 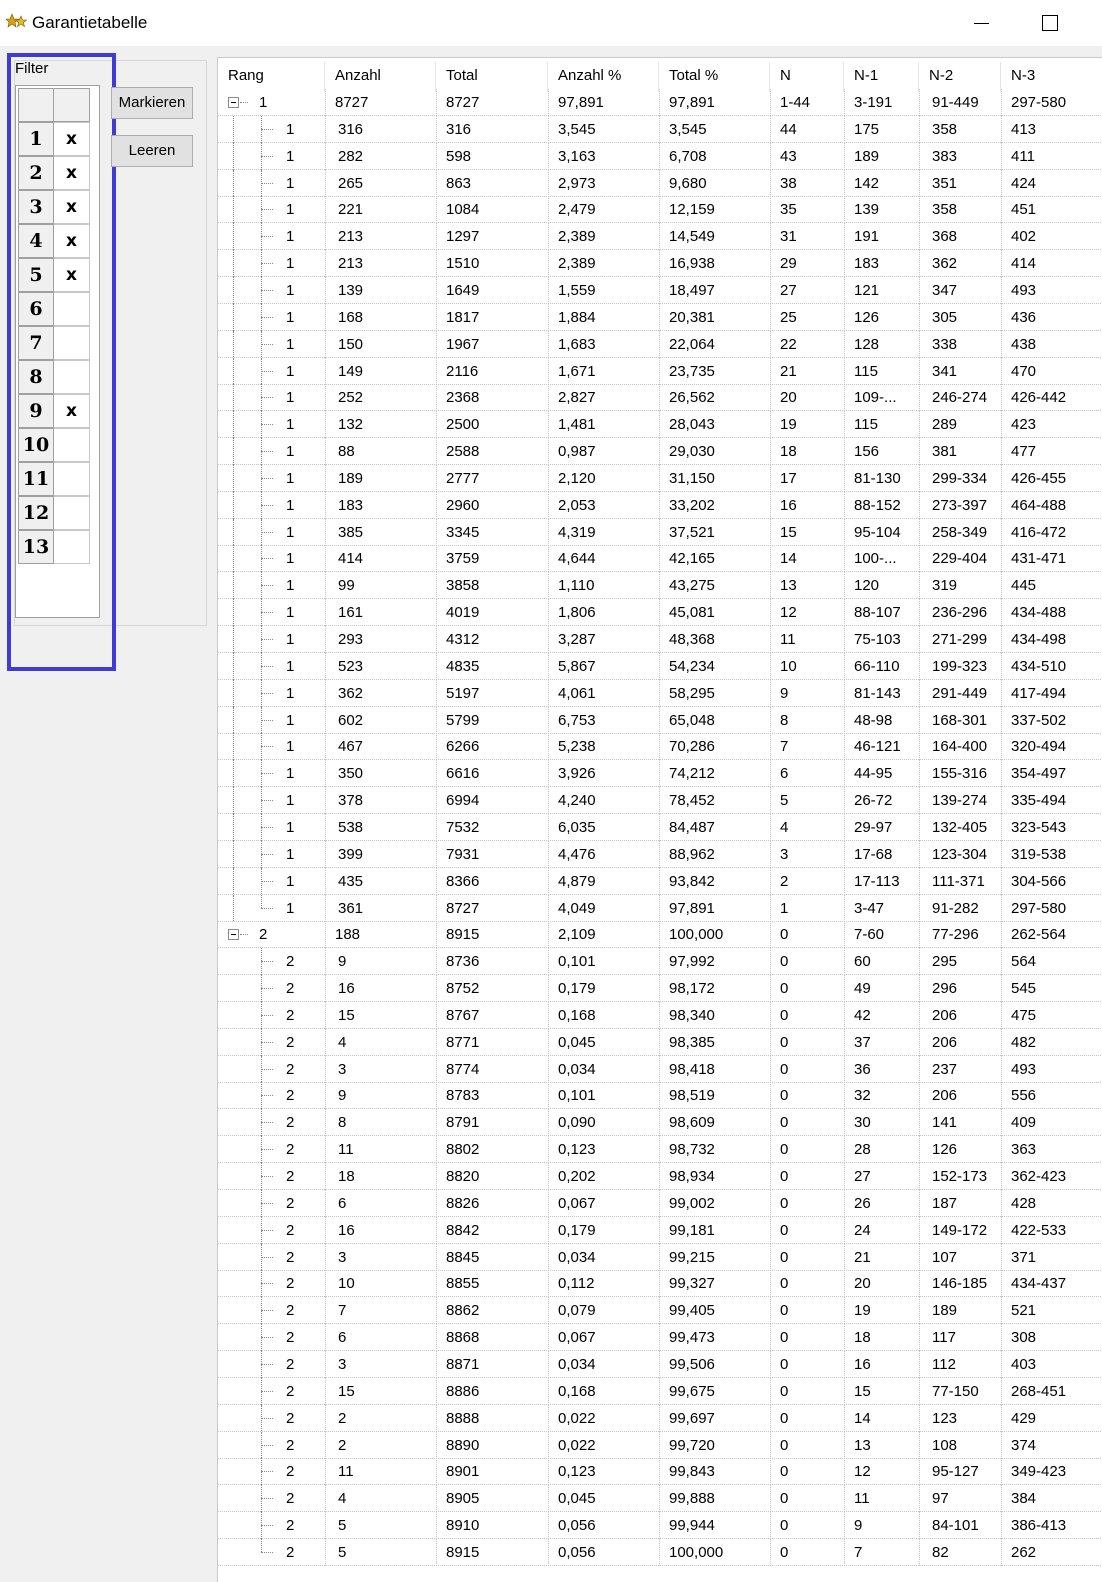 What do you see at coordinates (660, 854) in the screenshot?
I see `table-row: 1 399 7931 4,476 88,962 3 17-68 123-304 319-538` at bounding box center [660, 854].